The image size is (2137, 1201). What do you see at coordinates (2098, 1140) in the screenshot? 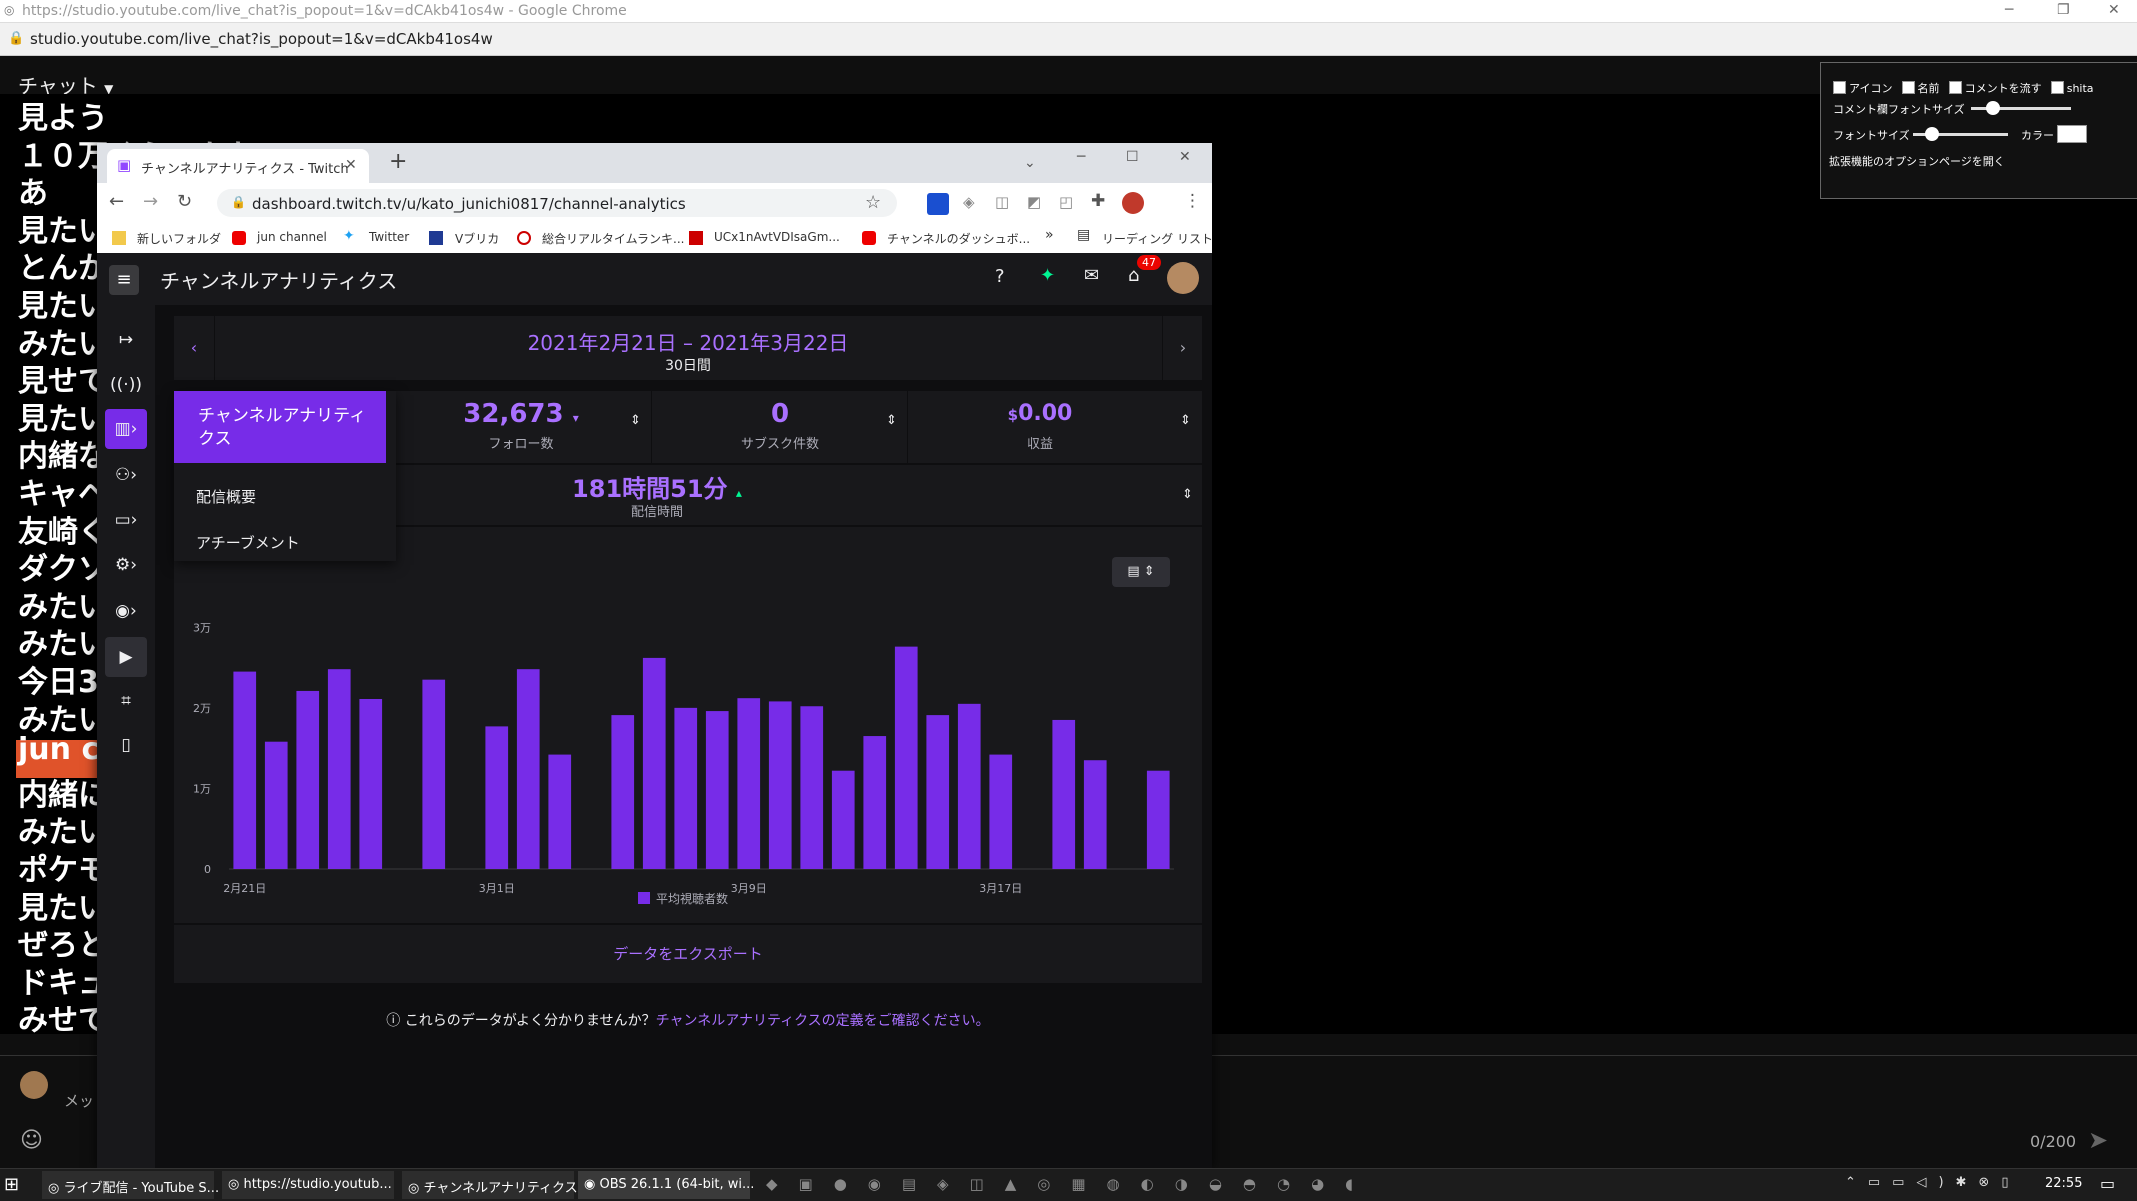
I see `send-icon: ➤` at bounding box center [2098, 1140].